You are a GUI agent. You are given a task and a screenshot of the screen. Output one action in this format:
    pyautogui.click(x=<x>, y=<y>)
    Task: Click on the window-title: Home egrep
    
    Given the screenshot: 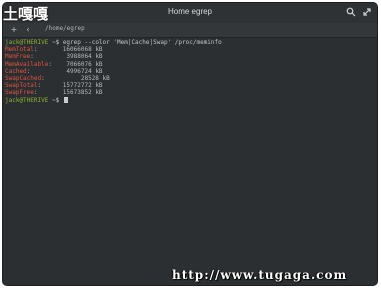 What is the action you would take?
    pyautogui.click(x=190, y=11)
    